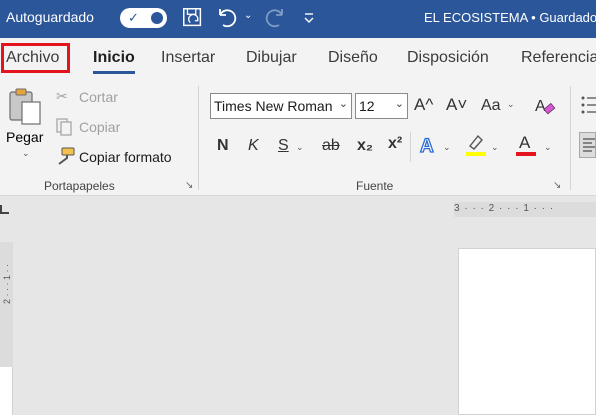 This screenshot has height=415, width=596. Describe the element at coordinates (189, 185) in the screenshot. I see `clipboard-launcher-icon: ↘` at that location.